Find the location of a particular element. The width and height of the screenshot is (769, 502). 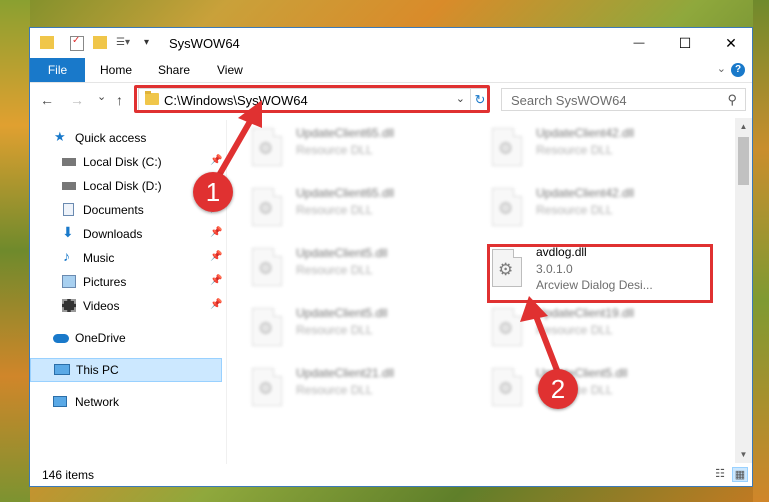

sidebar-item-label: Quick access is located at coordinates (111, 138).